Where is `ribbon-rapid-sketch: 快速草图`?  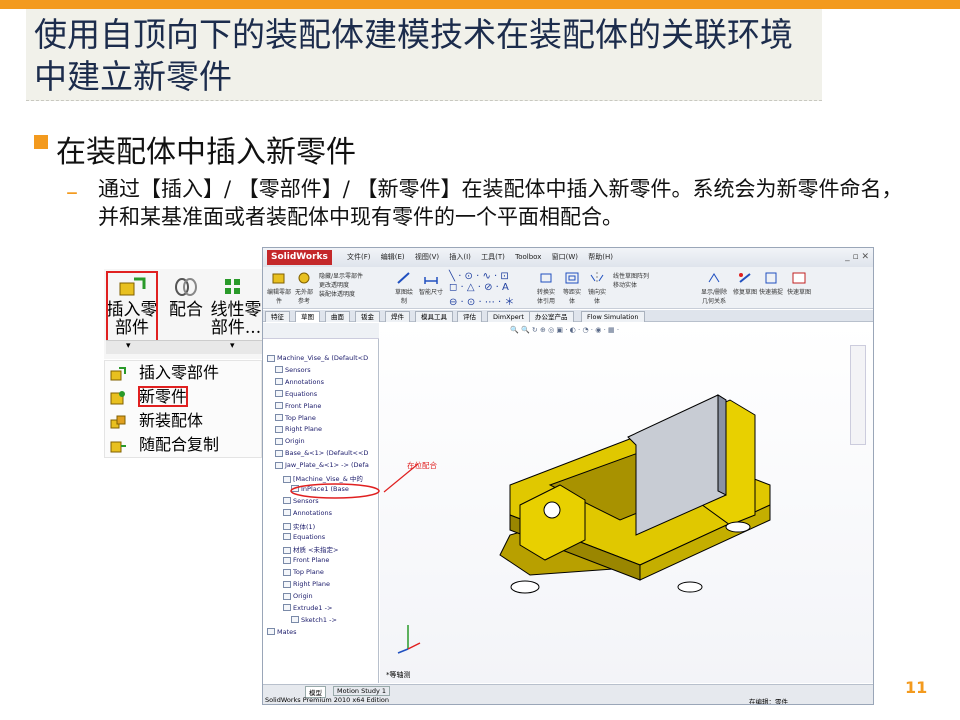
ribbon-rapid-sketch: 快速草图 is located at coordinates (799, 288).